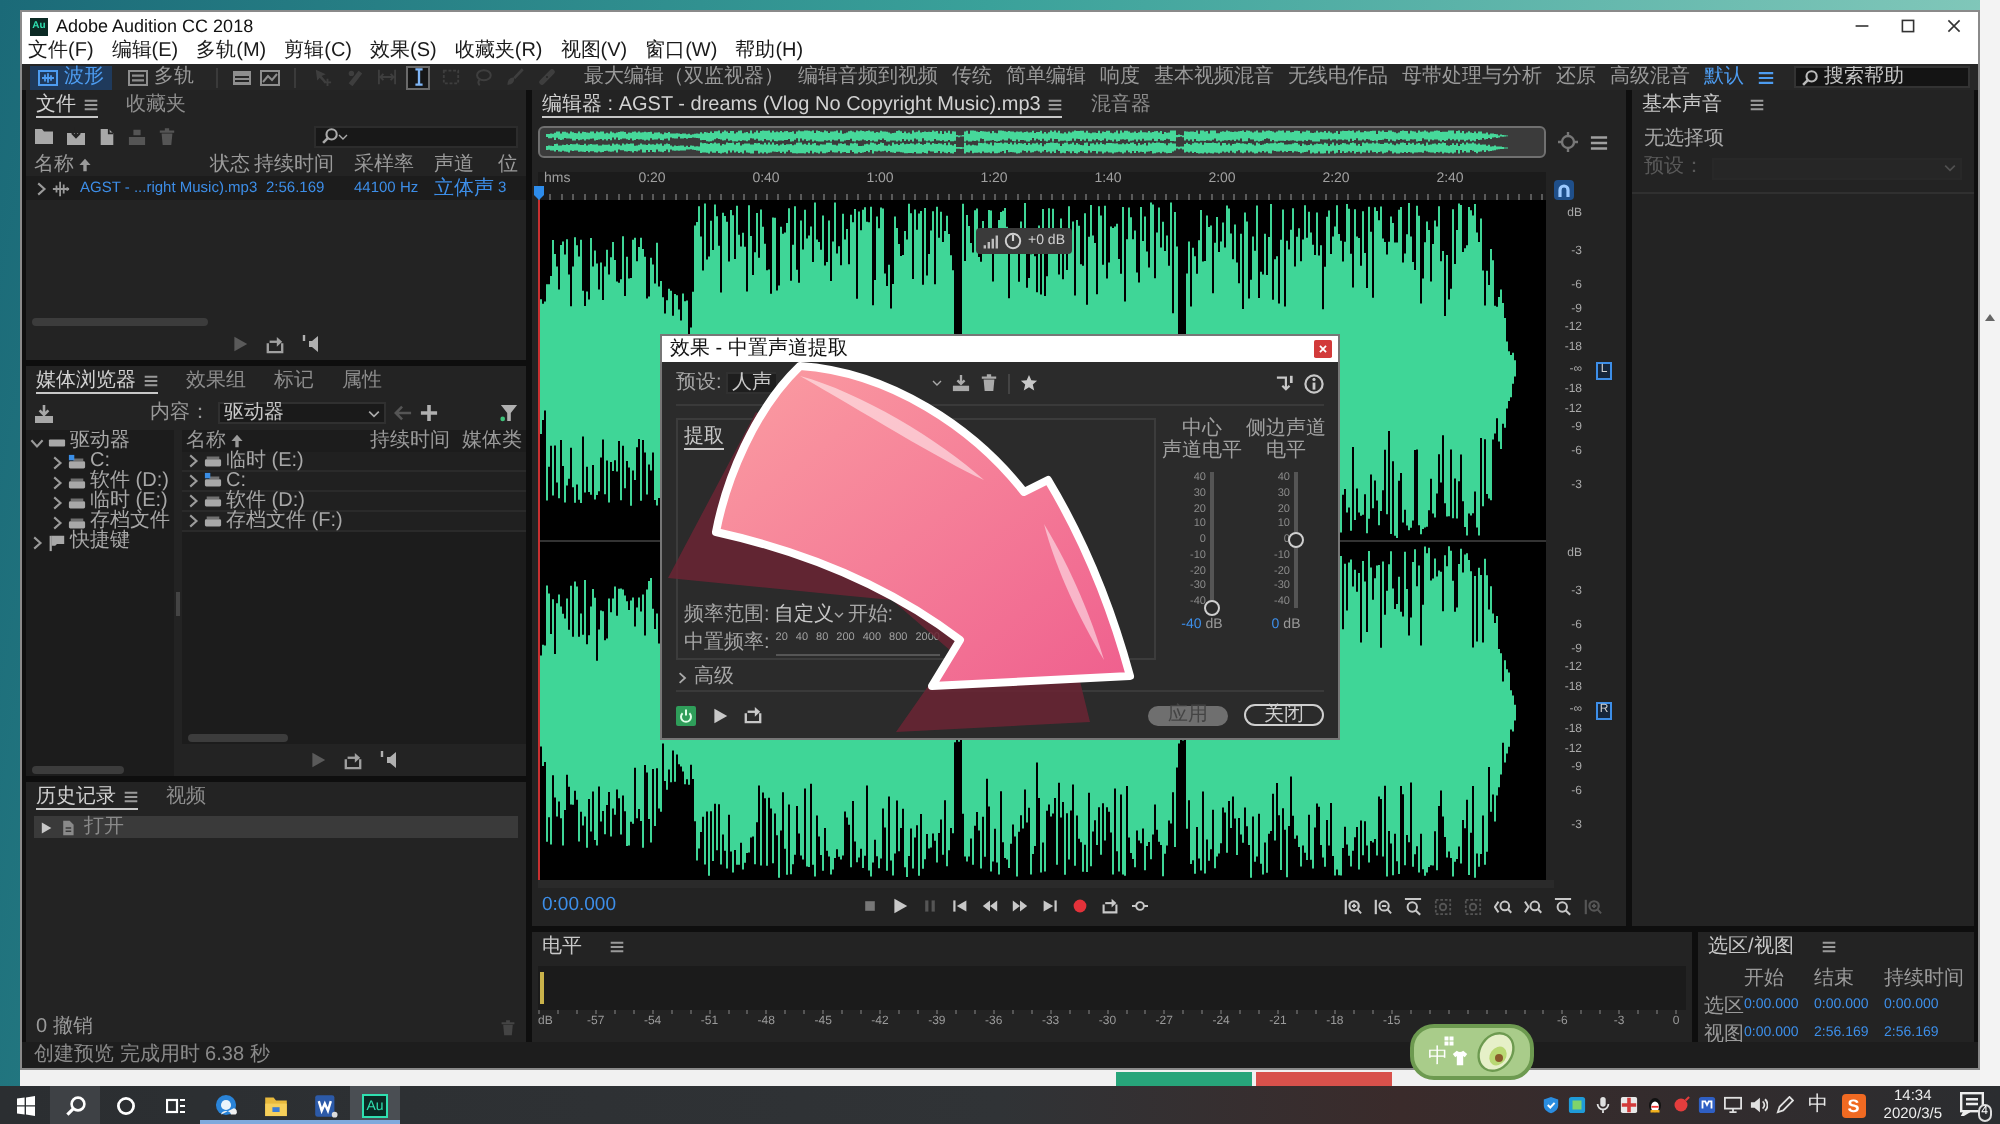 The width and height of the screenshot is (2000, 1124). What do you see at coordinates (161, 77) in the screenshot?
I see `view-button: 多轨` at bounding box center [161, 77].